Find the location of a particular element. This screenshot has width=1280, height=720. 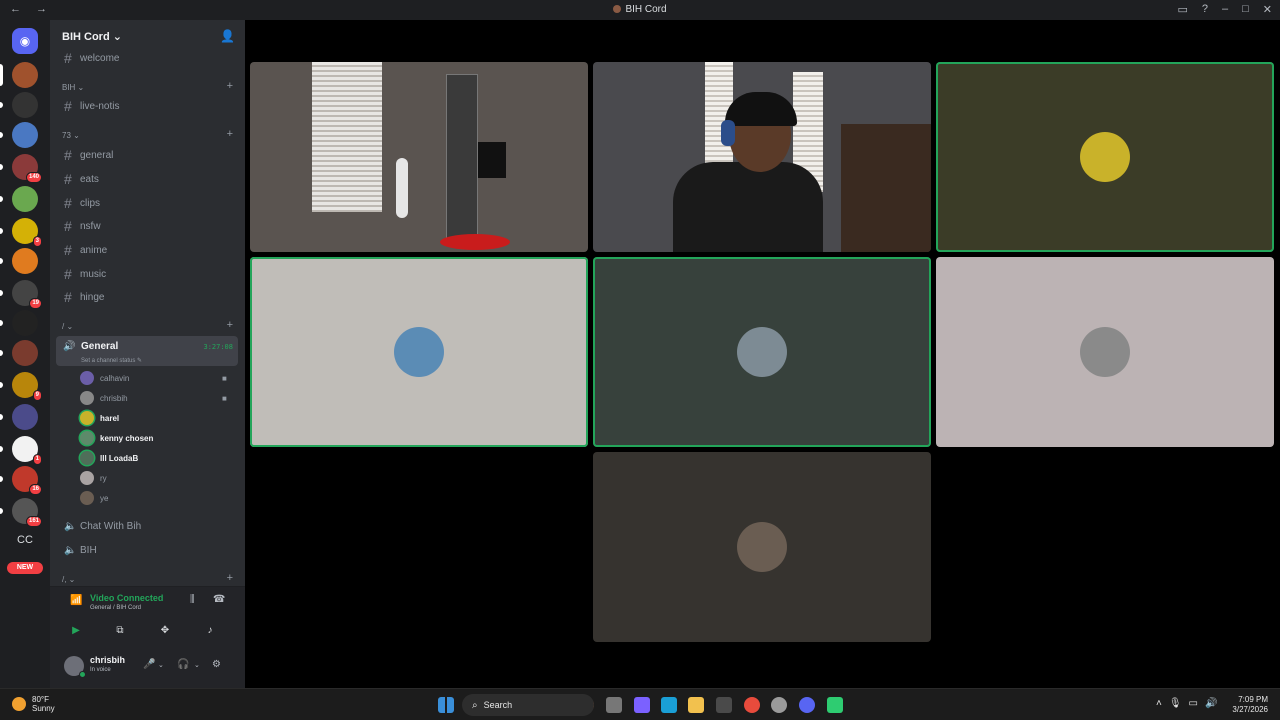

noise-suppression-icon: ⫼ is located at coordinates (192, 599).